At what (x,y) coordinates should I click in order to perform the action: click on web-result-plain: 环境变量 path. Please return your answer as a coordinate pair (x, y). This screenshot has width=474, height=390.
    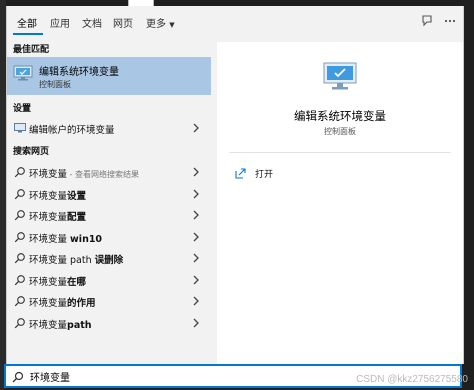
    Looking at the image, I should click on (62, 260).